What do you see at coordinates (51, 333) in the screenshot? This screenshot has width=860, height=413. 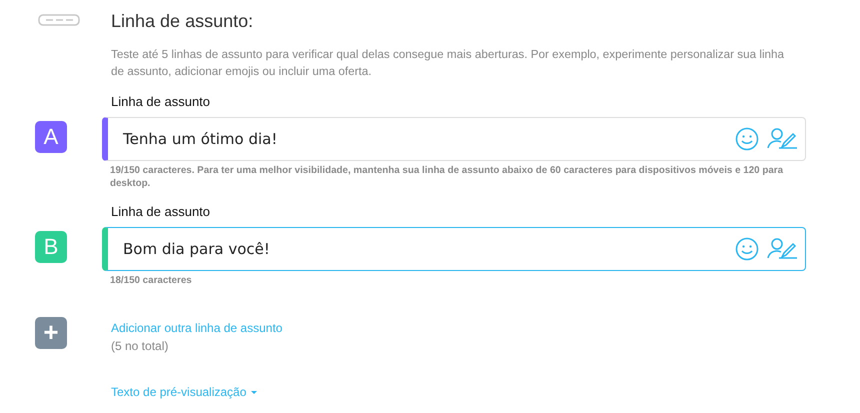 I see `add-button: +` at bounding box center [51, 333].